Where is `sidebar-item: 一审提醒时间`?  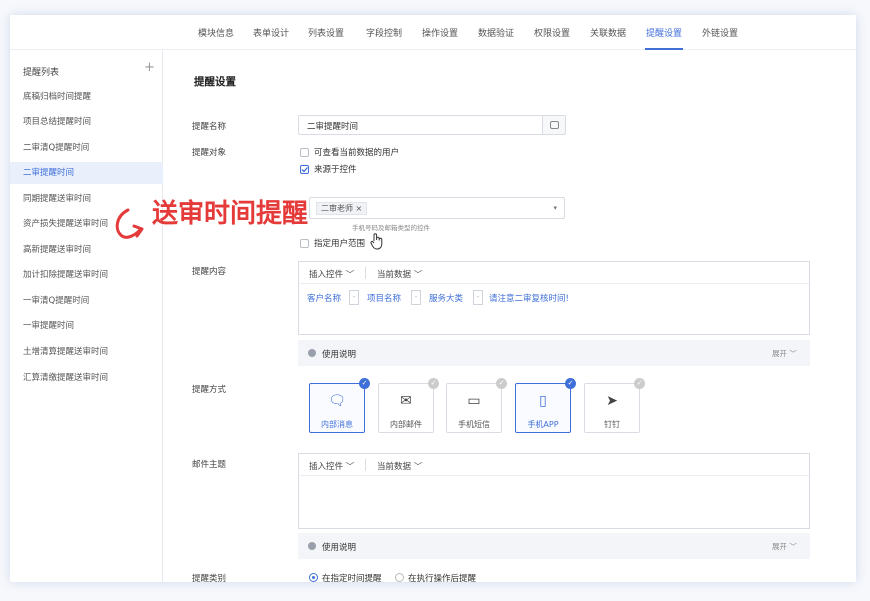
sidebar-item: 一审提醒时间 is located at coordinates (86, 326).